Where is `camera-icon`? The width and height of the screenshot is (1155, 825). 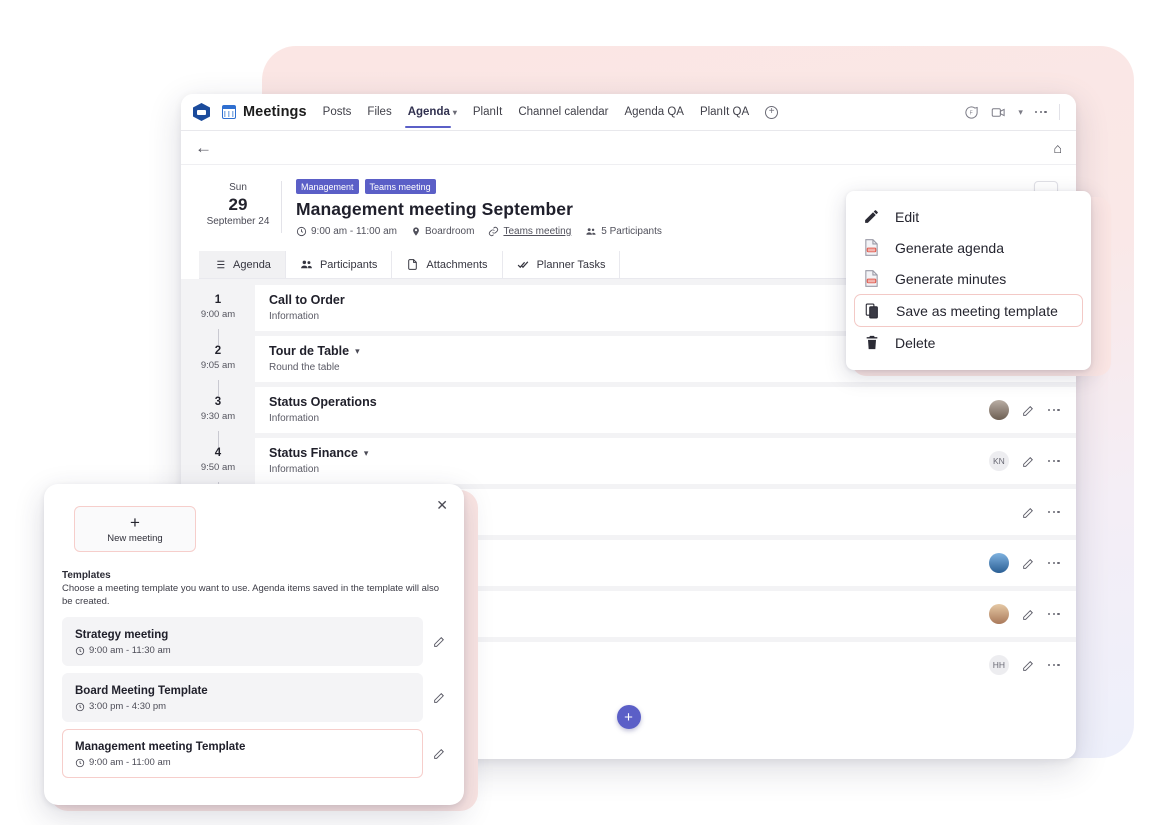 camera-icon is located at coordinates (998, 112).